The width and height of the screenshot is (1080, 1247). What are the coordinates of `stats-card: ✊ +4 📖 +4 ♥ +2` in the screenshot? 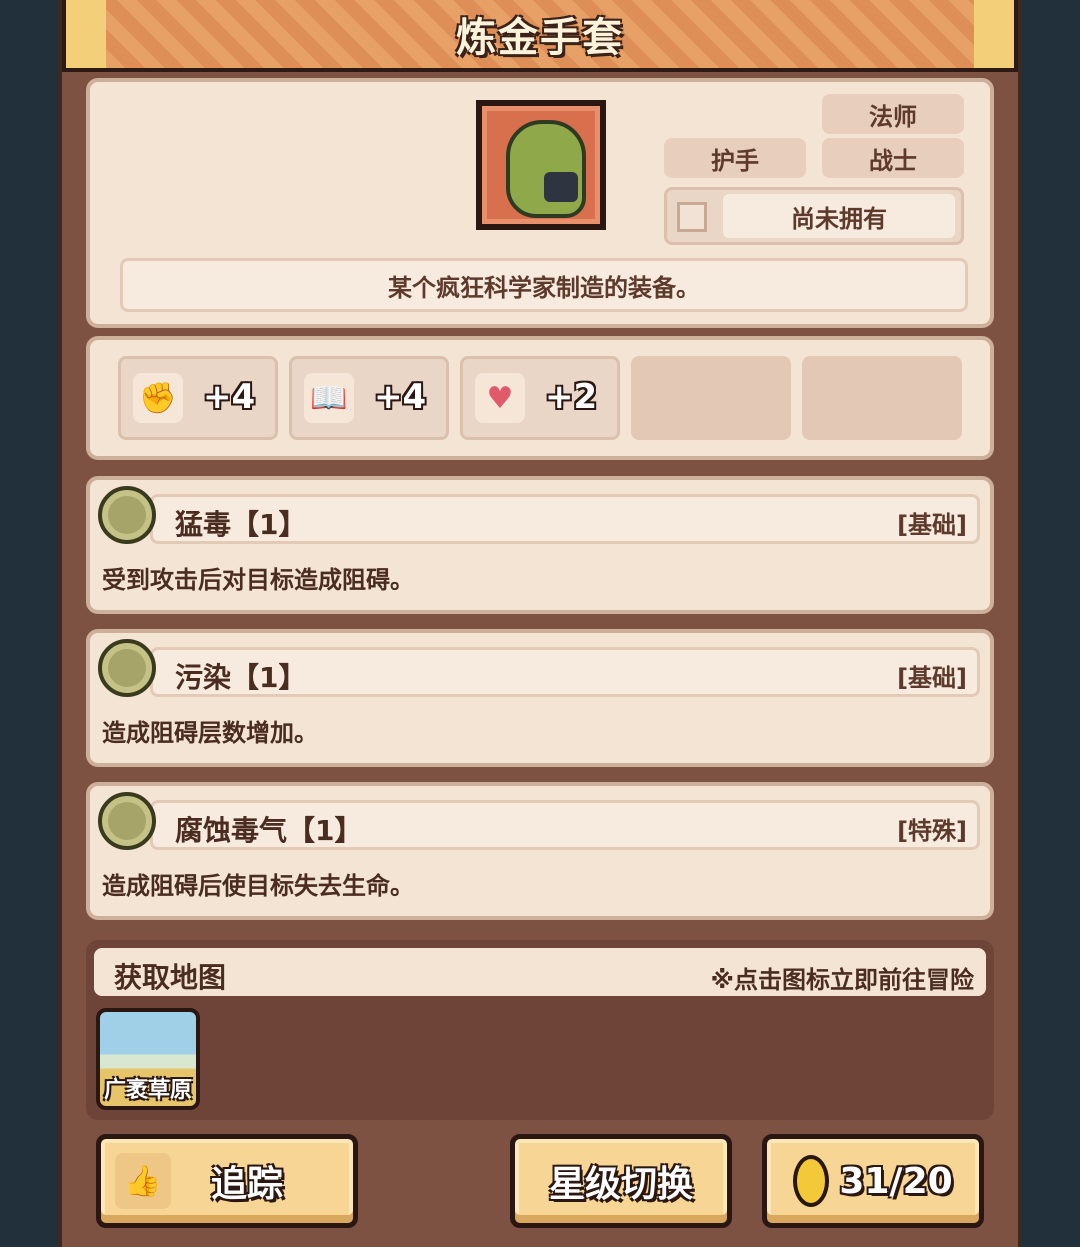 It's located at (540, 398).